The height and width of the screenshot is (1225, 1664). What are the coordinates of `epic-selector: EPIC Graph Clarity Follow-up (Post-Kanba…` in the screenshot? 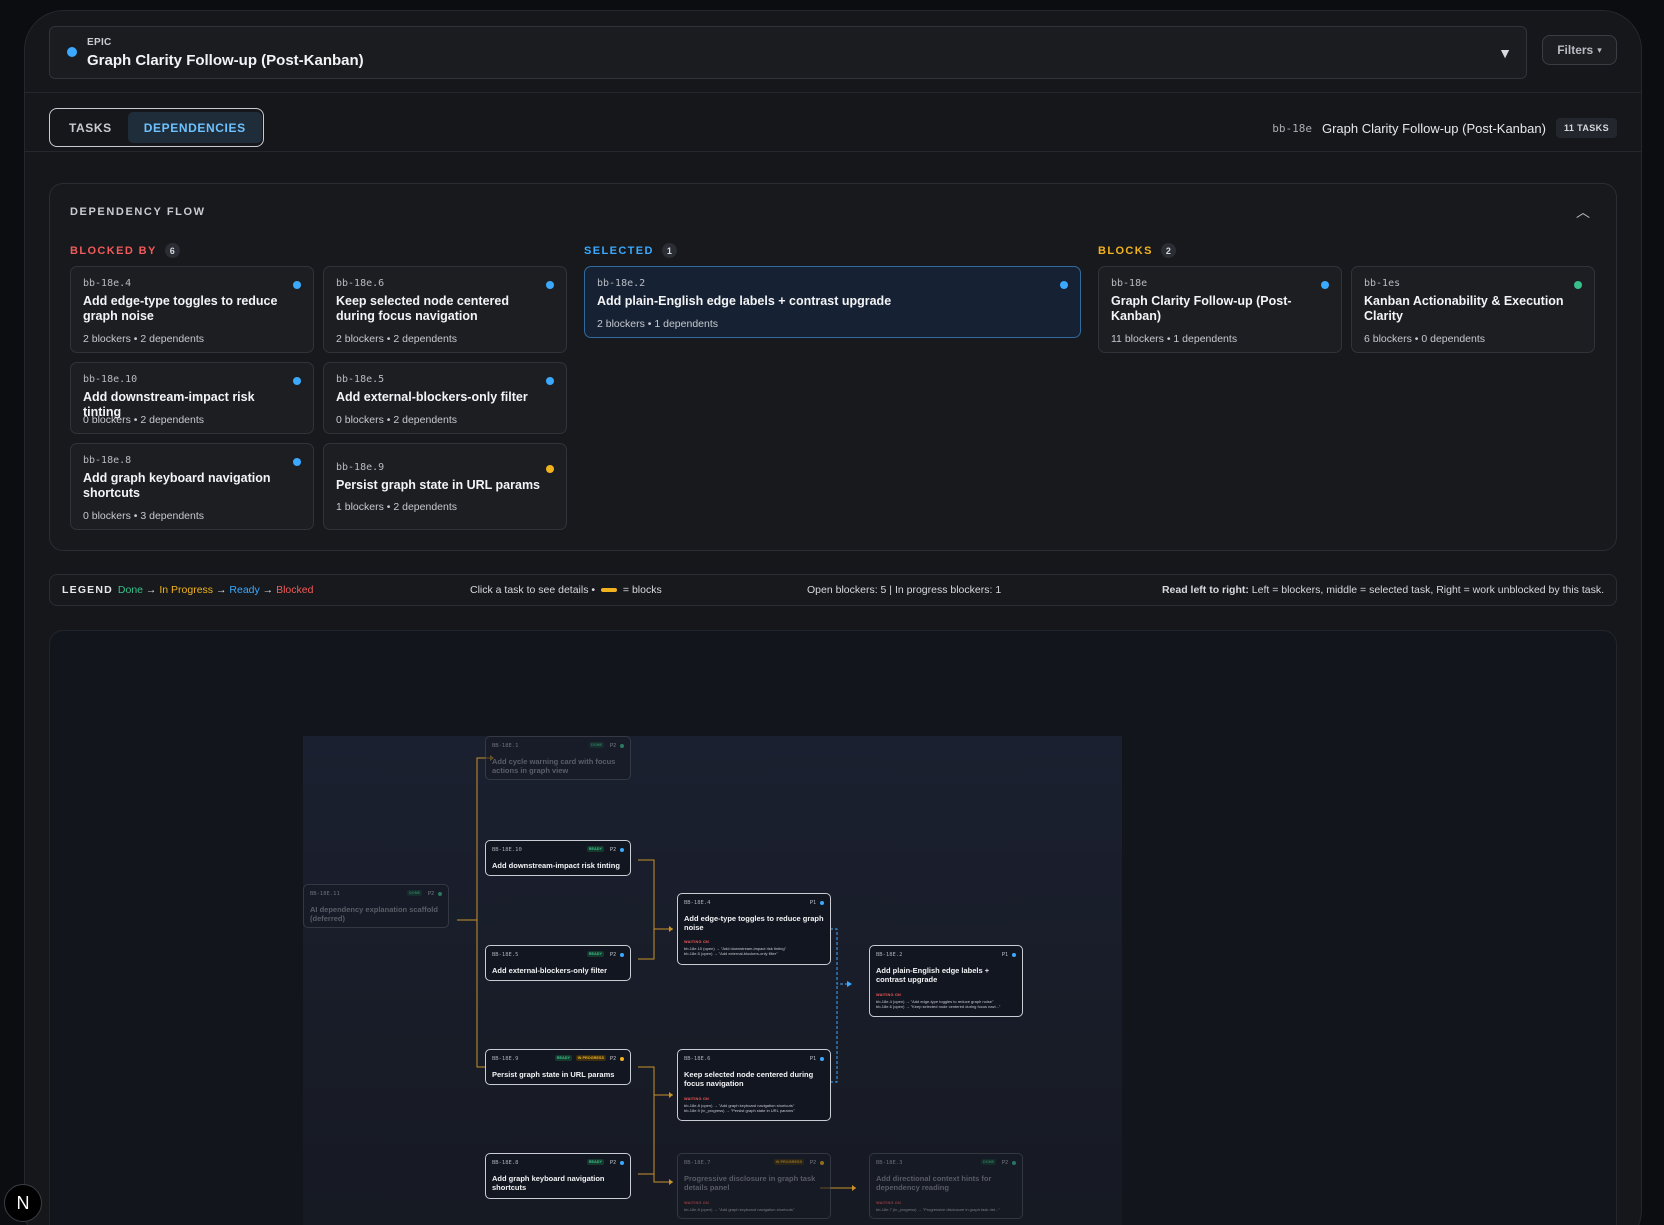 It's located at (788, 52).